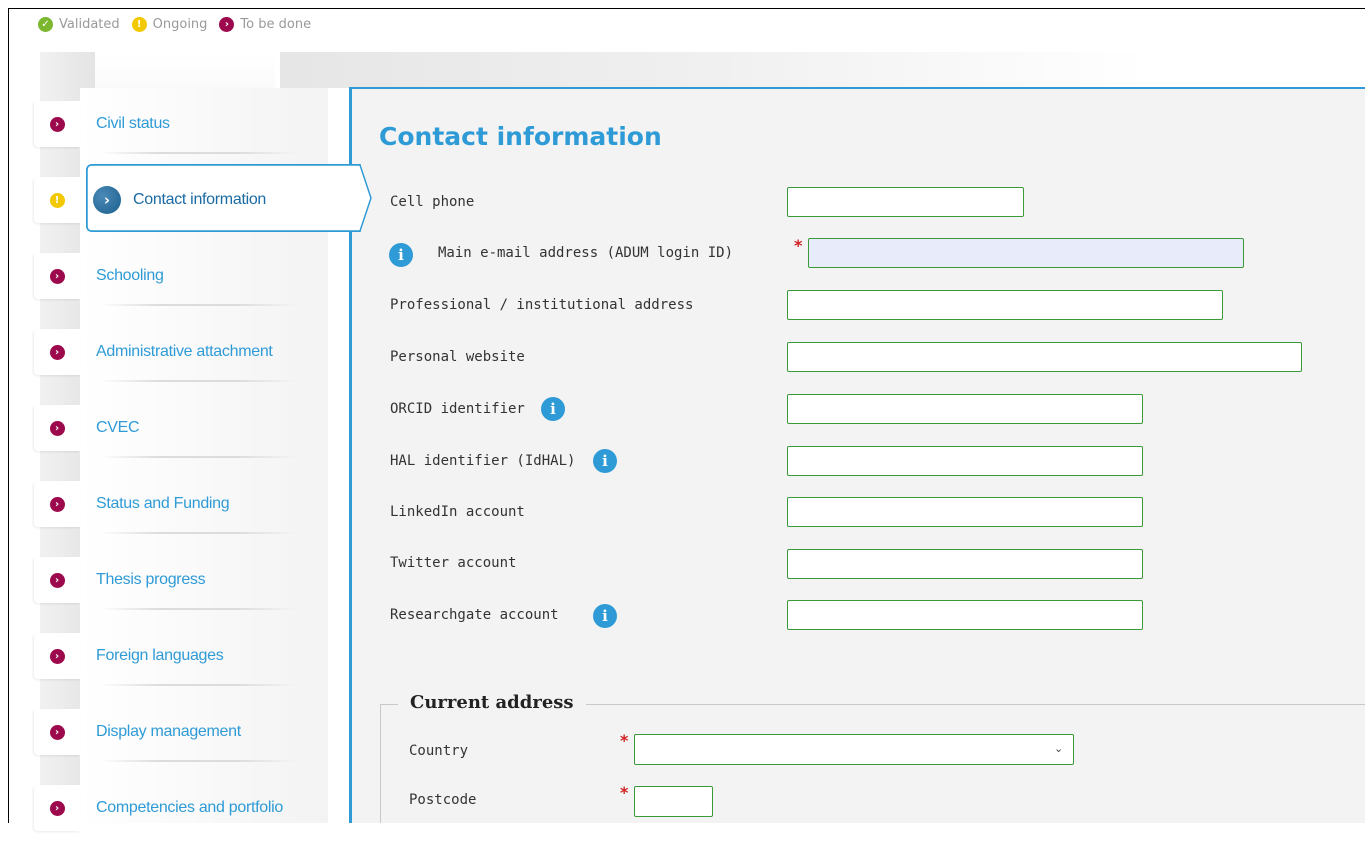 This screenshot has height=848, width=1365. What do you see at coordinates (185, 71) in the screenshot?
I see `top-tab` at bounding box center [185, 71].